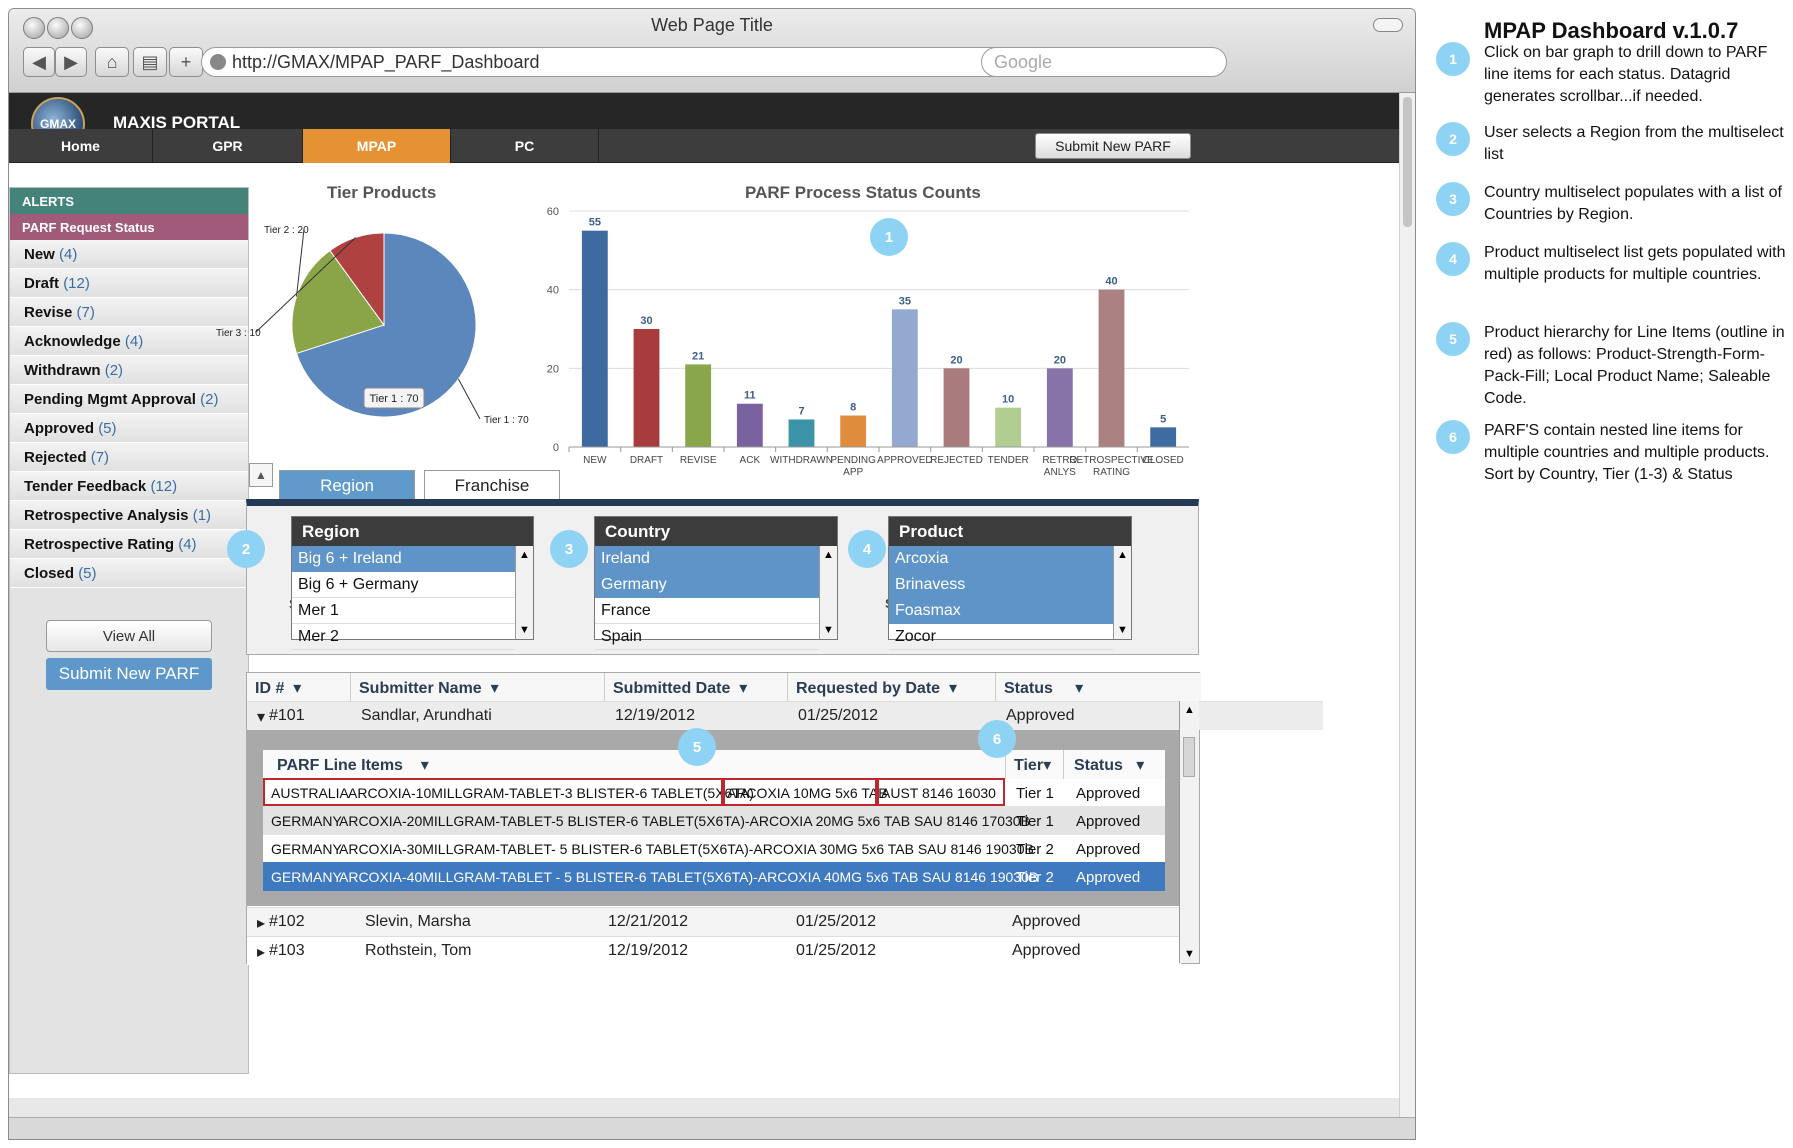 The image size is (1793, 1148). I want to click on bar-new, so click(594, 338).